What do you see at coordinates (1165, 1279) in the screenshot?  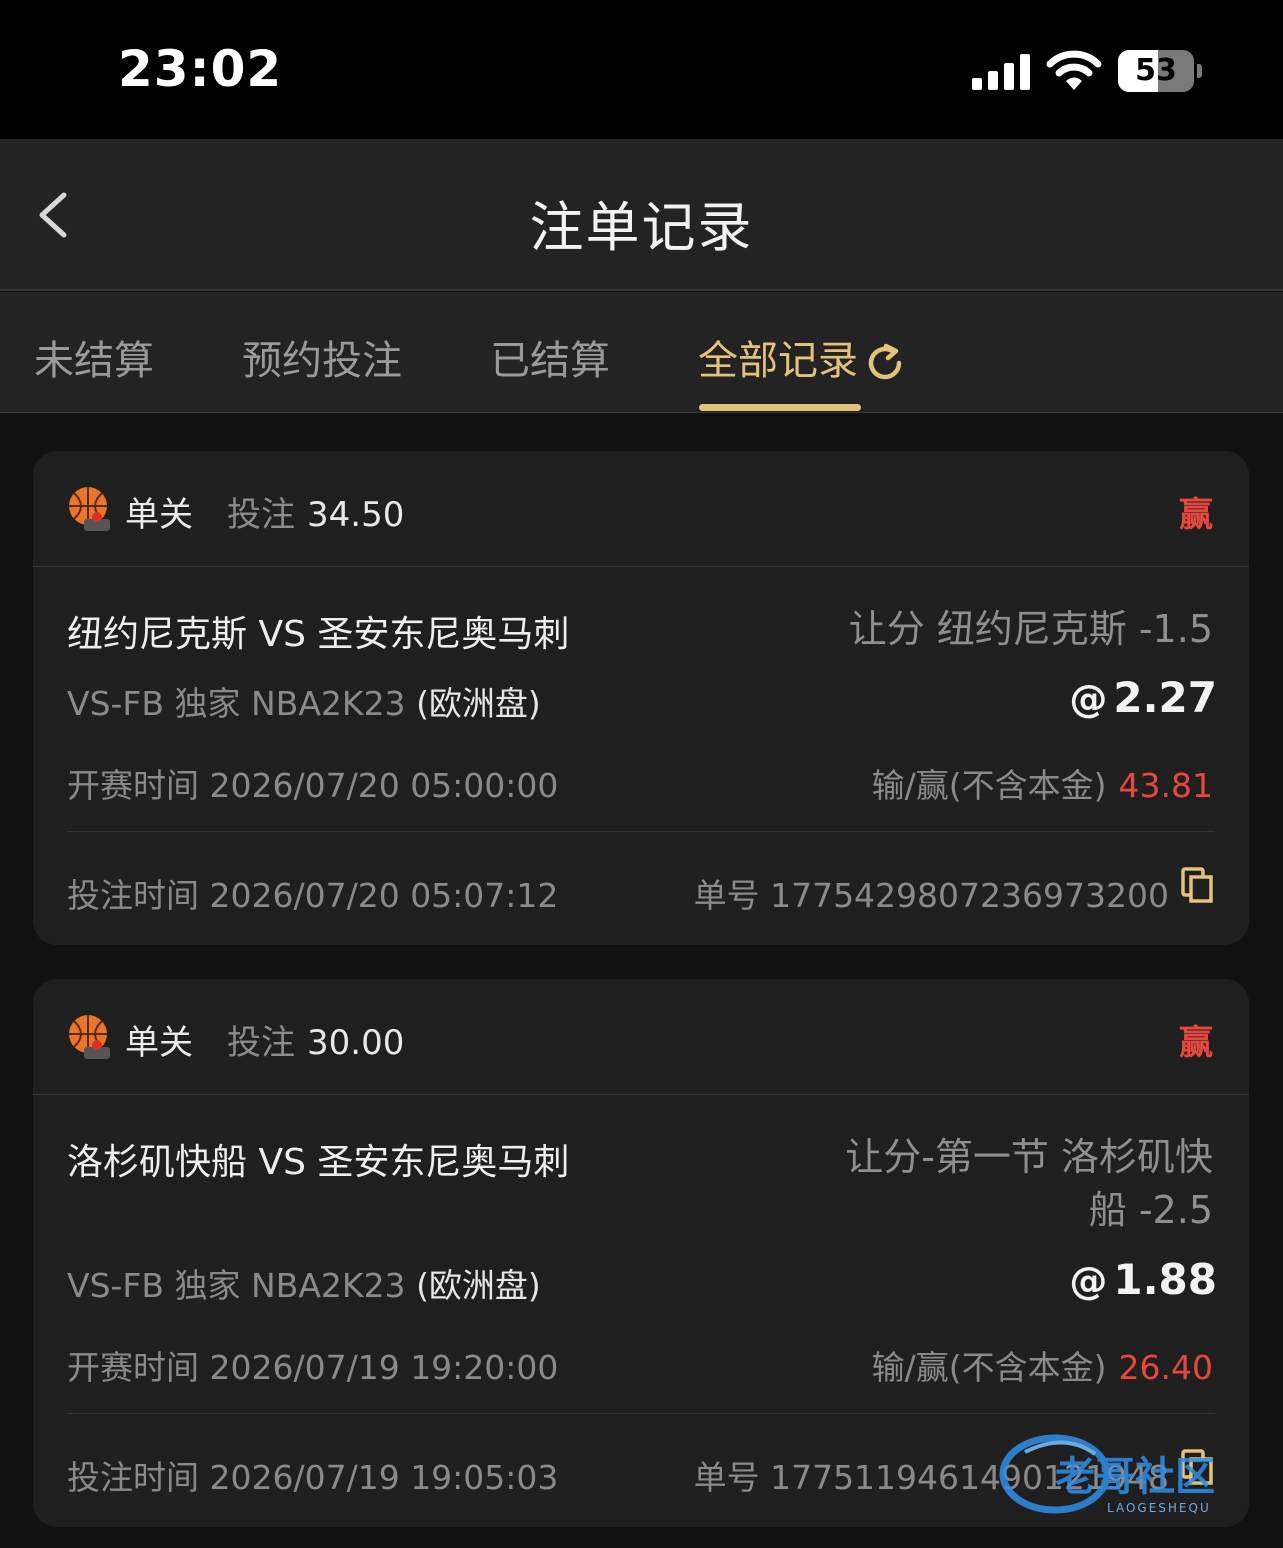 I see `odds-value: 1.88` at bounding box center [1165, 1279].